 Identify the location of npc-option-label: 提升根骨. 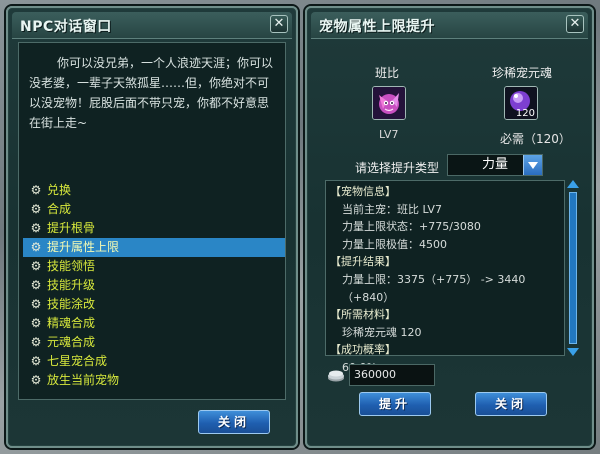
(71, 228).